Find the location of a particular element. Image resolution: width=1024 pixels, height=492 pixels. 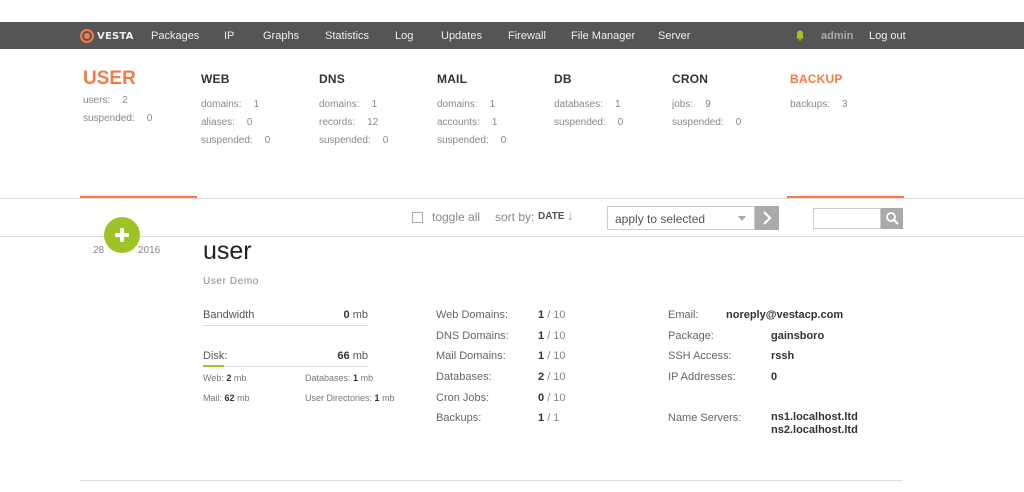

stats-db: DB databases: 1 suspended: 0 is located at coordinates (588, 103).